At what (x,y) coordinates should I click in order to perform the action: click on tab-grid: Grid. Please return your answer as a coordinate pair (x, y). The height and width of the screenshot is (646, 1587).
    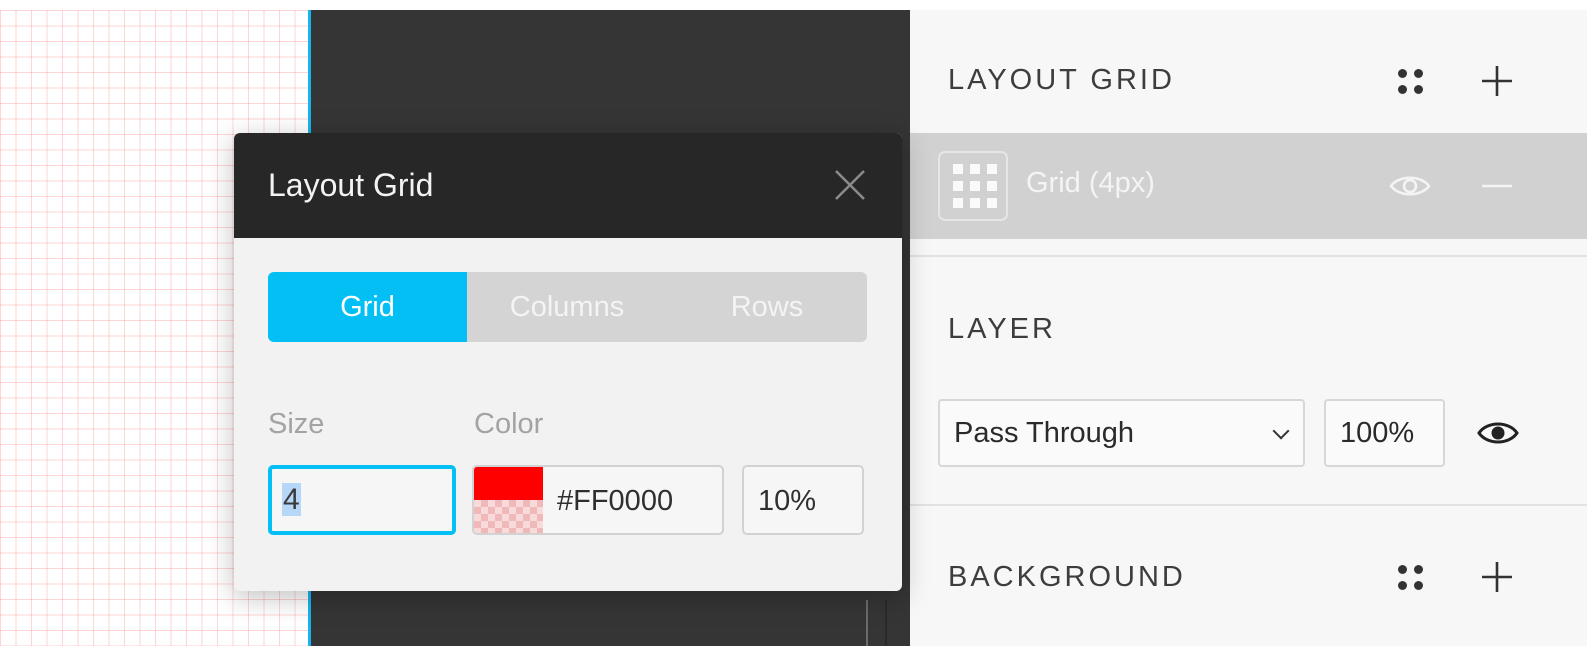
    Looking at the image, I should click on (367, 307).